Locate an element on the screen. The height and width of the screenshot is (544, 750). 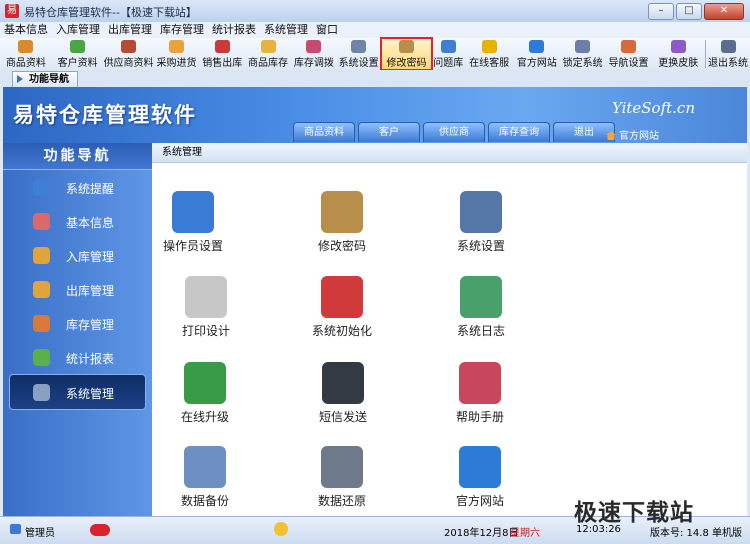
monitor-icon is located at coordinates (481, 212).